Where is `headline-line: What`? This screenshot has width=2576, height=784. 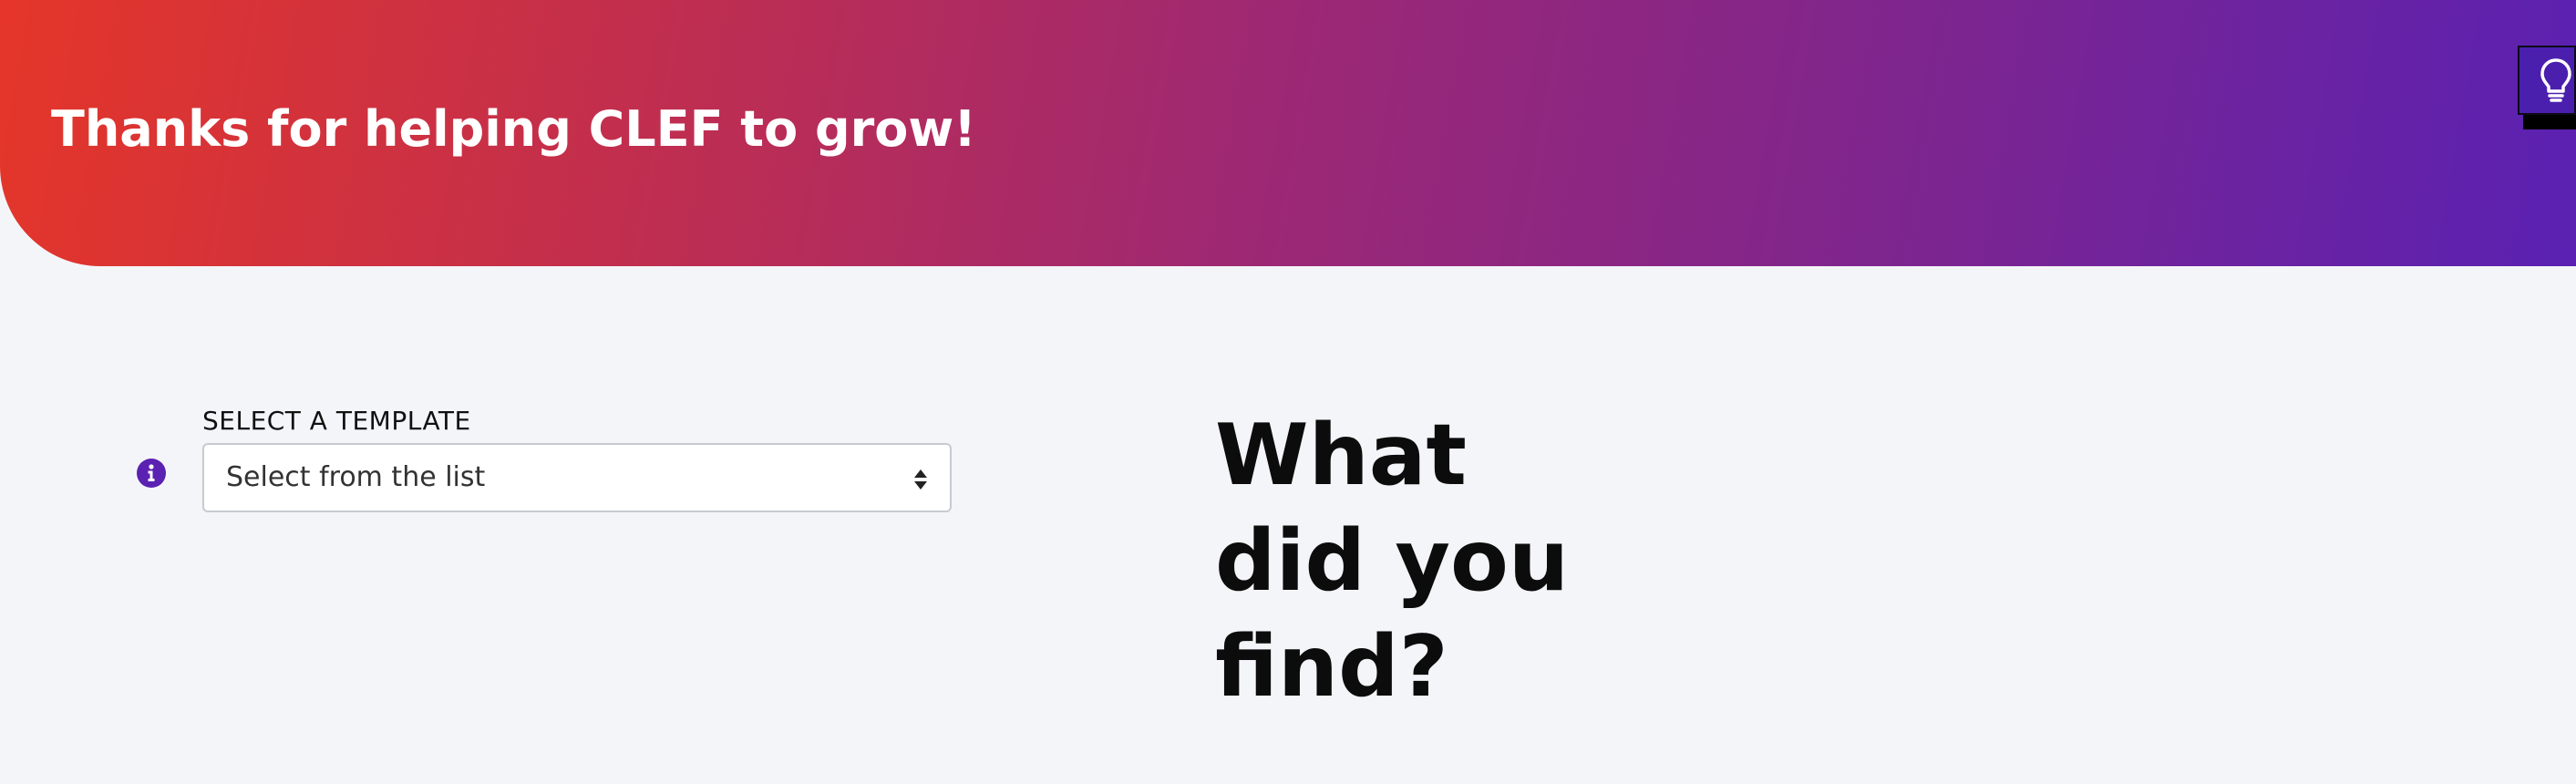 headline-line: What is located at coordinates (1341, 455).